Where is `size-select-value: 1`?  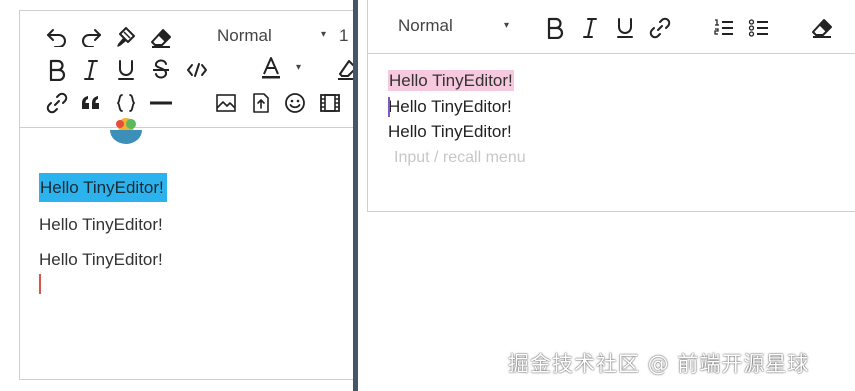 size-select-value: 1 is located at coordinates (344, 35).